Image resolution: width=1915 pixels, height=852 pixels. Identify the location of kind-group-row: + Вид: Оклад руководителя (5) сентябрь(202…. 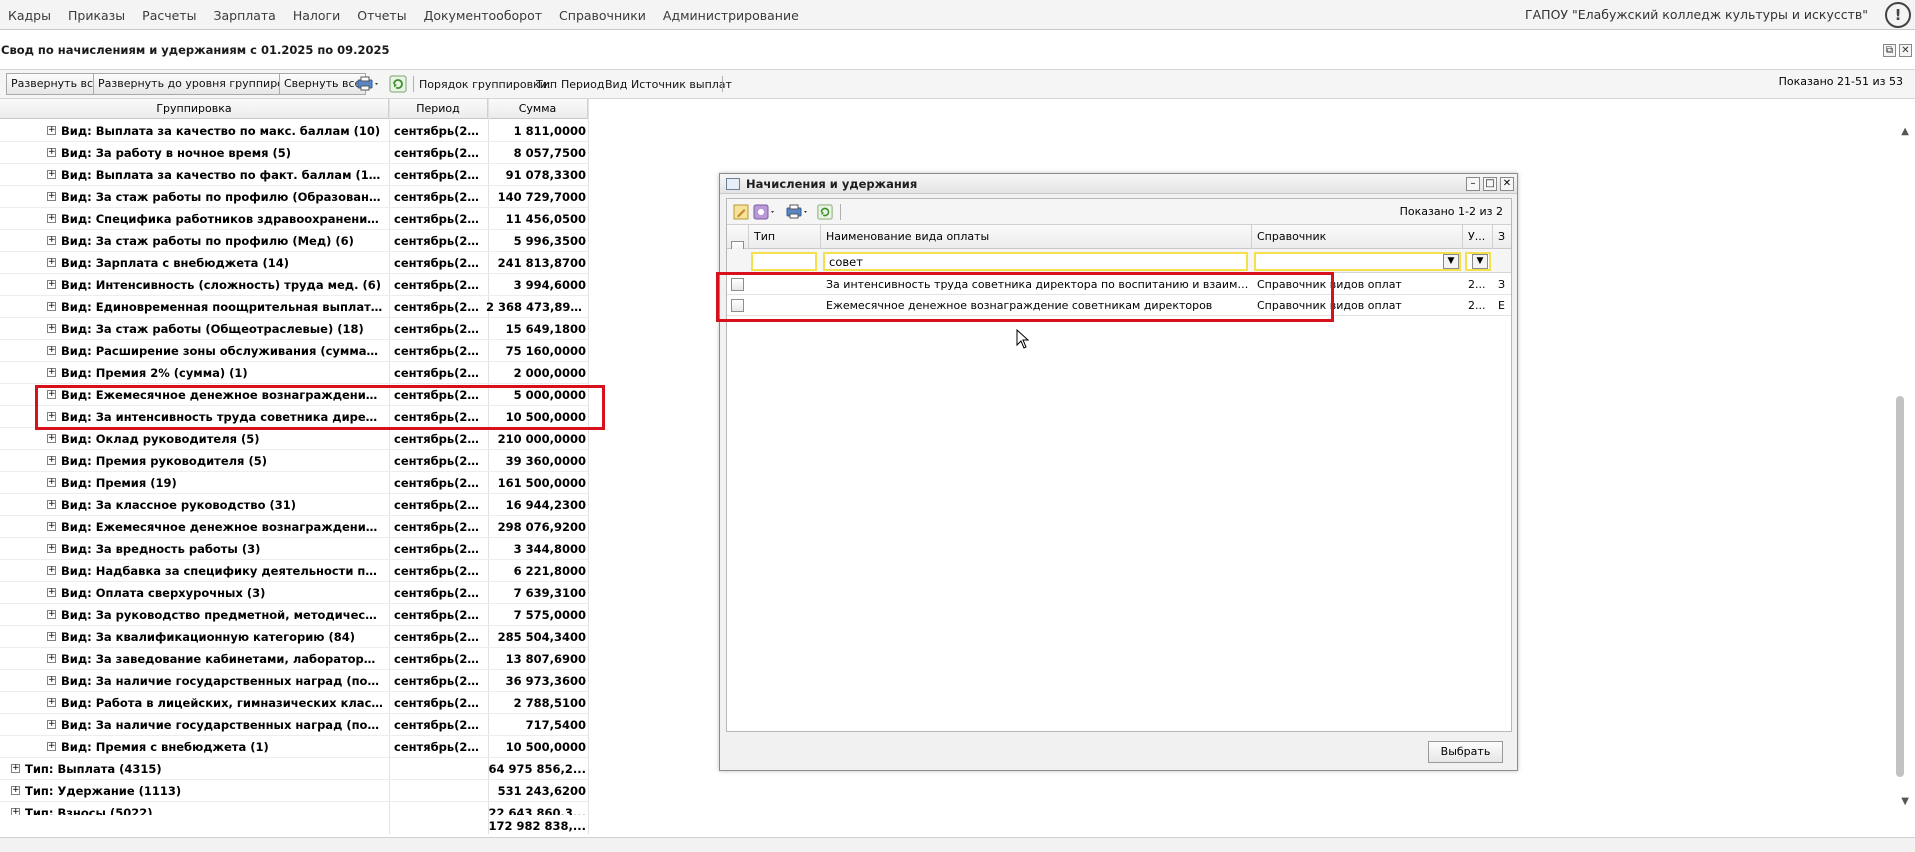
(294, 439).